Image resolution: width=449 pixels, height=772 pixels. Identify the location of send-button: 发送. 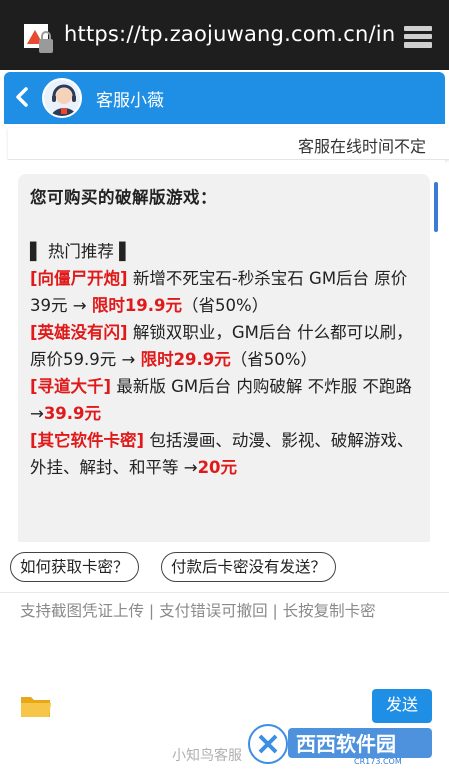
(402, 706).